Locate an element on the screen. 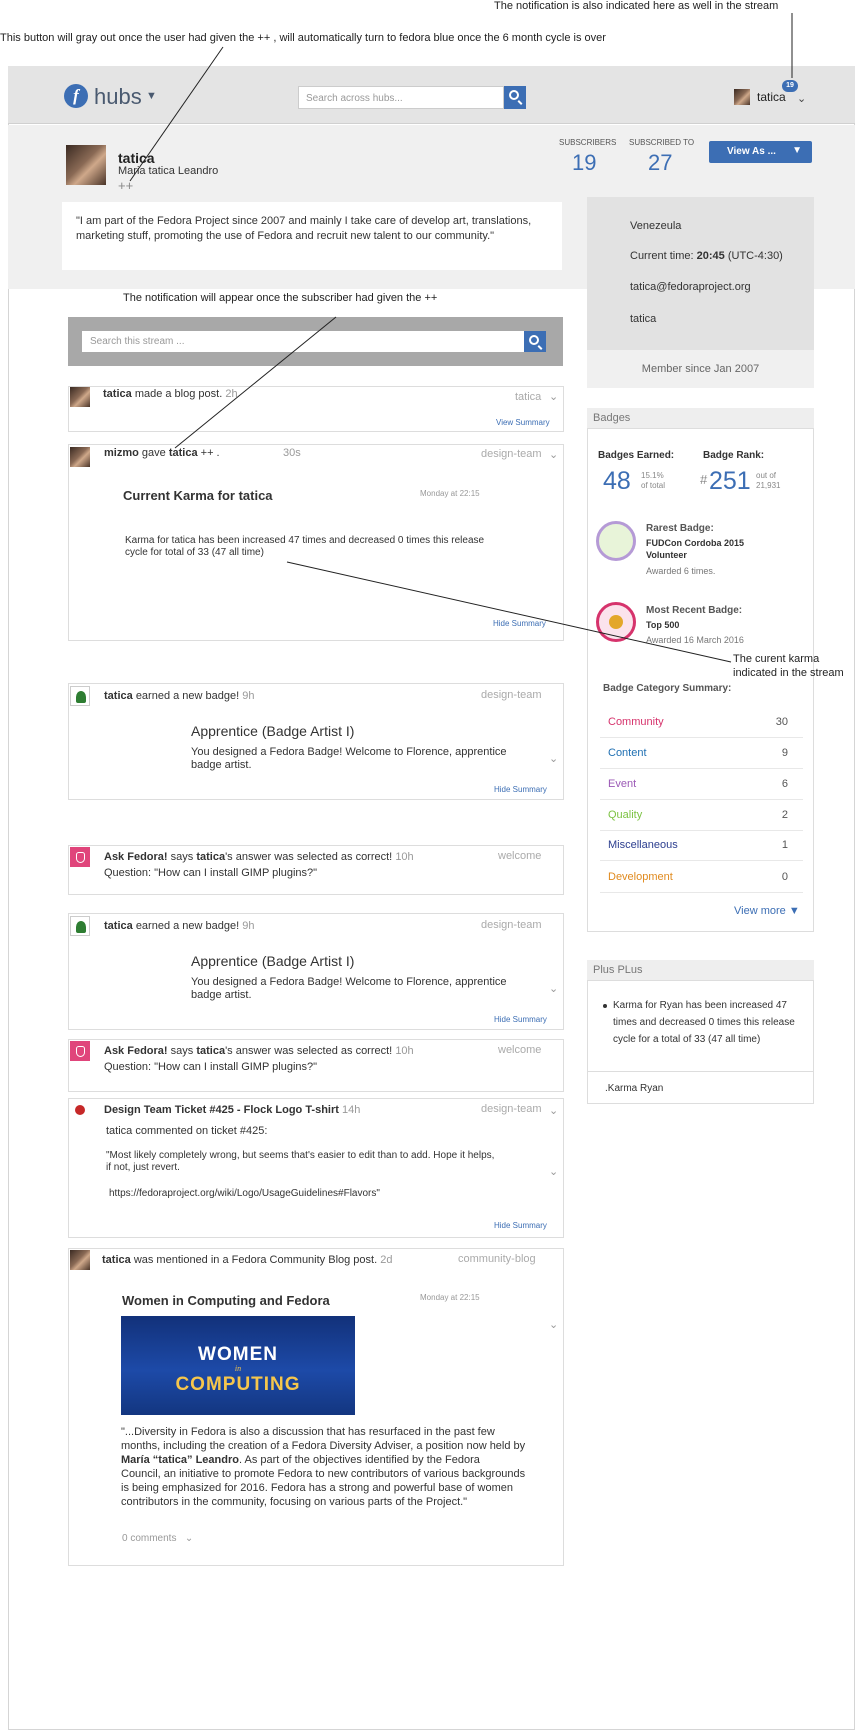  badge-category-label: Badge Category Summary: is located at coordinates (667, 688).